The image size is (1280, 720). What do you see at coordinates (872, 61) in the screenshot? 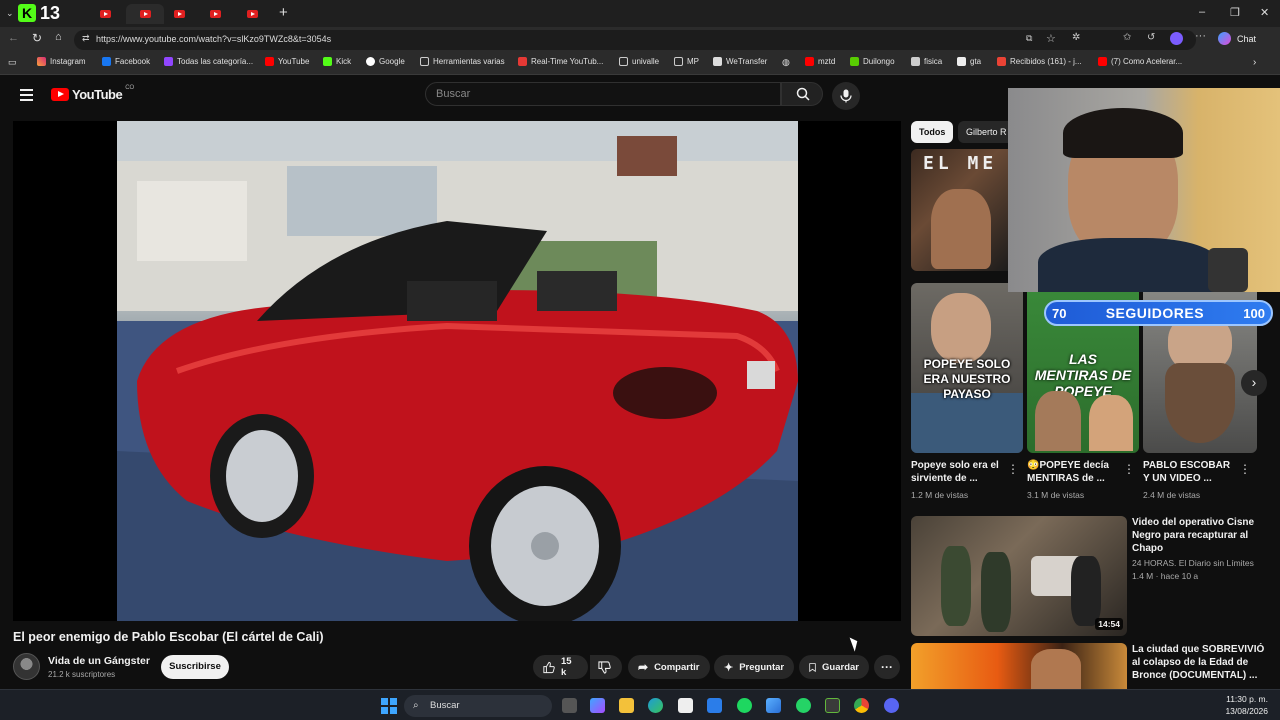
I see `bookmark-duilongo: Duilongo` at bounding box center [872, 61].